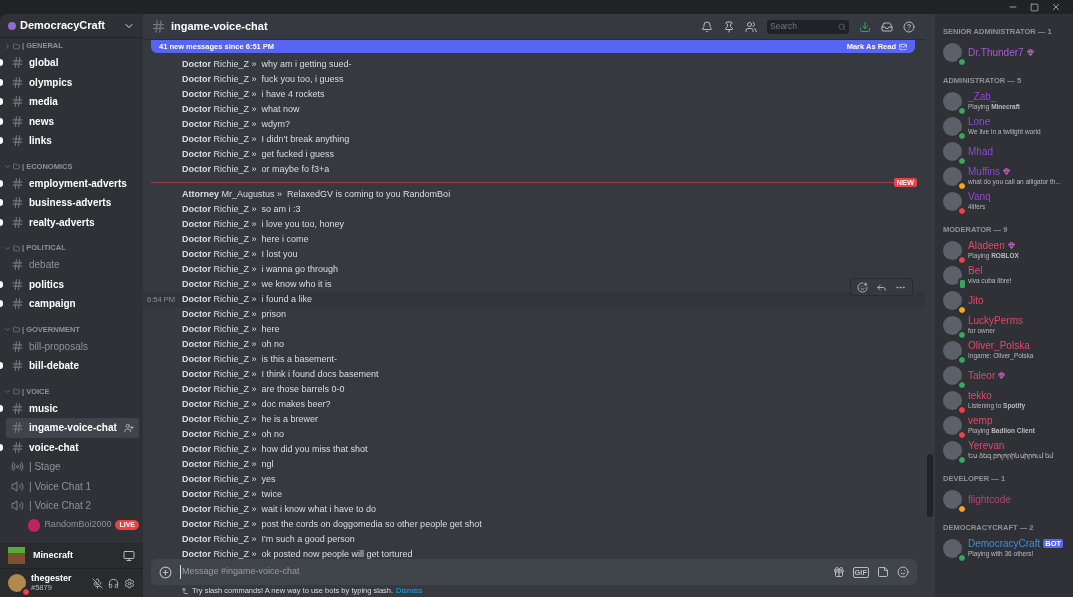 The width and height of the screenshot is (1073, 597). Describe the element at coordinates (256, 169) in the screenshot. I see `message-text: Doctor Richie_Z » or maybe fo f3+a` at that location.